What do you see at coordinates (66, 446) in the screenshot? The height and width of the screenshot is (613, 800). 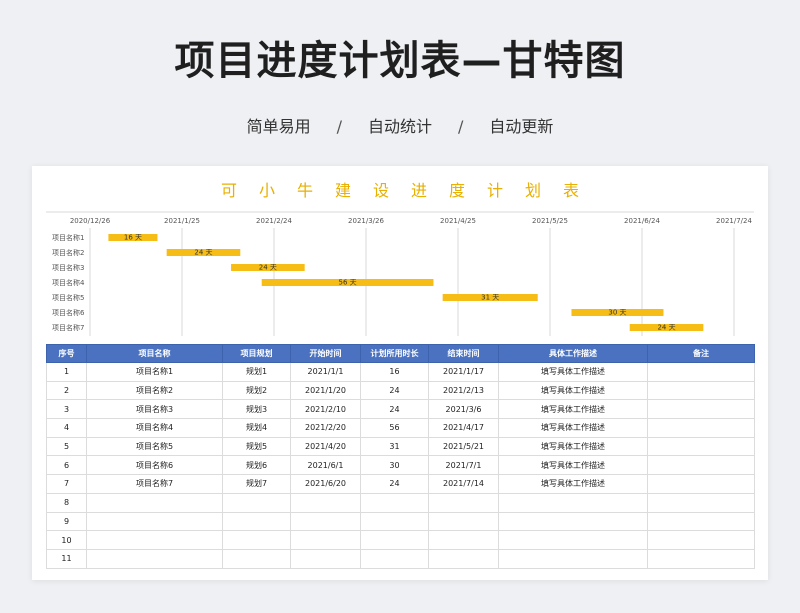 I see `table-cell: 5` at bounding box center [66, 446].